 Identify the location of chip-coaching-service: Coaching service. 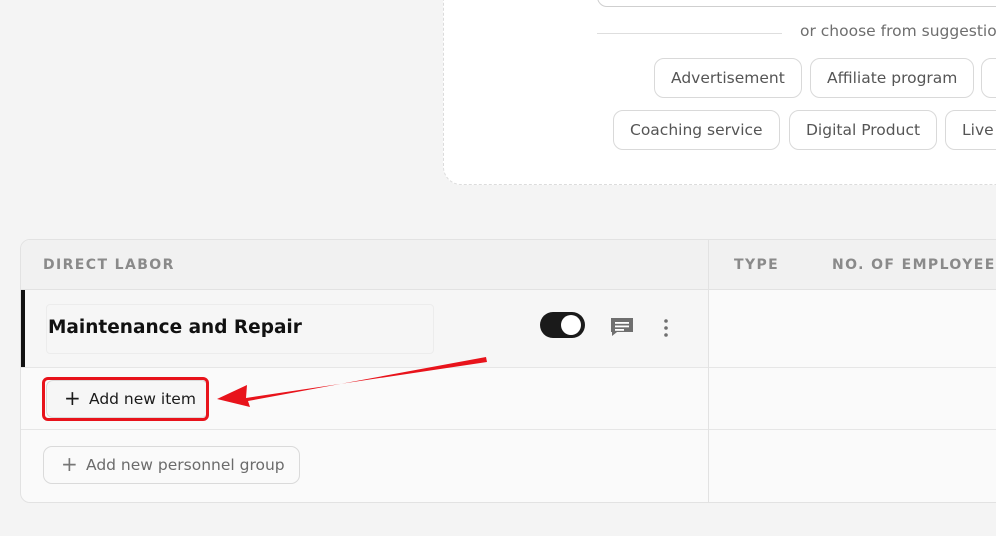
(696, 130).